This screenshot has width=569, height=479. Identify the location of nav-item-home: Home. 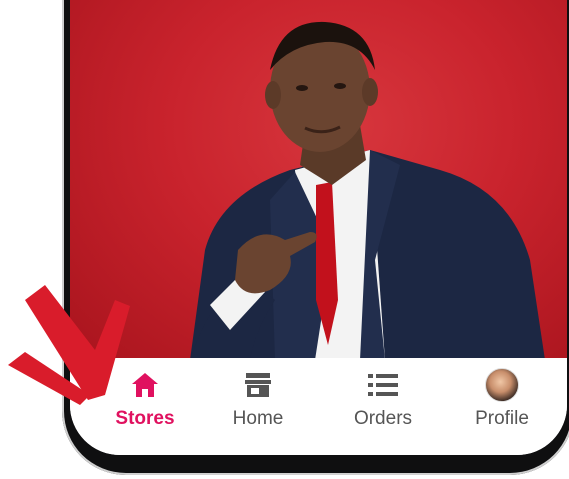
(258, 403).